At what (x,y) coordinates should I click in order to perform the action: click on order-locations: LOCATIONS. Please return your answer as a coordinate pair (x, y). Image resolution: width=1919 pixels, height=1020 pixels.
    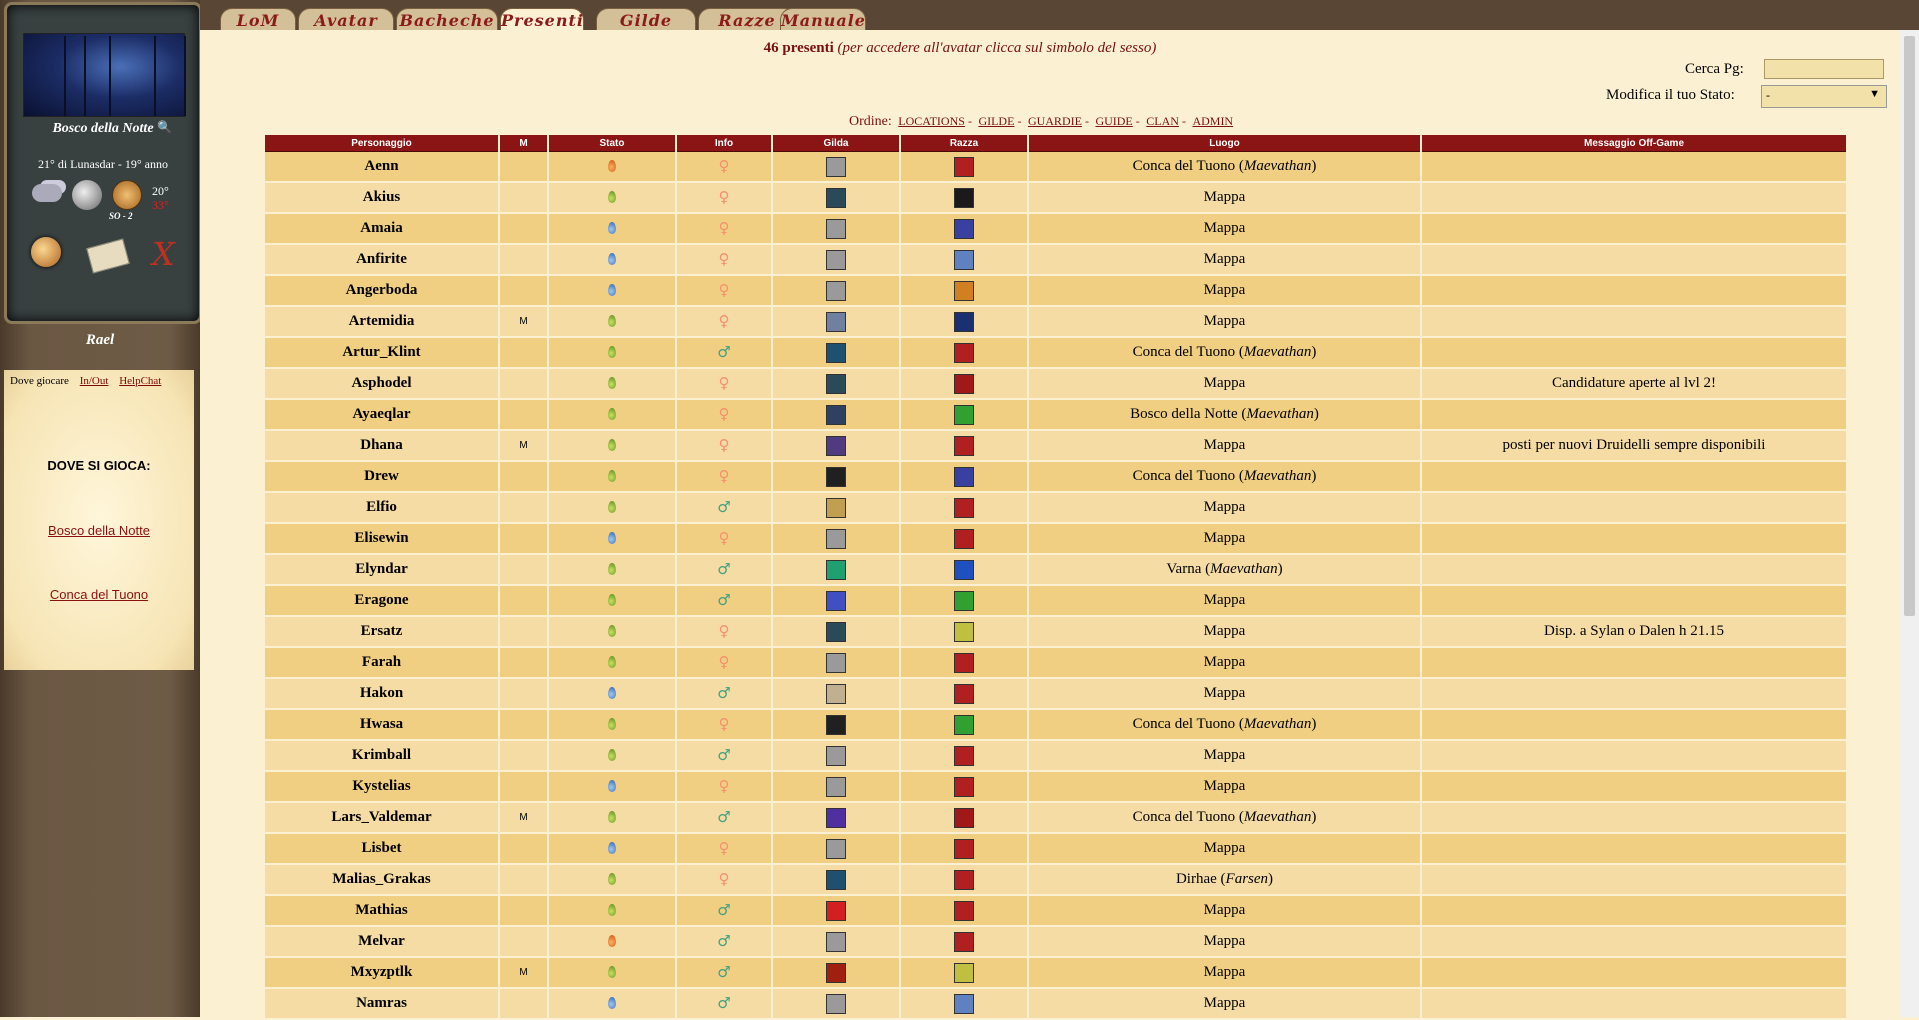
    Looking at the image, I should click on (931, 121).